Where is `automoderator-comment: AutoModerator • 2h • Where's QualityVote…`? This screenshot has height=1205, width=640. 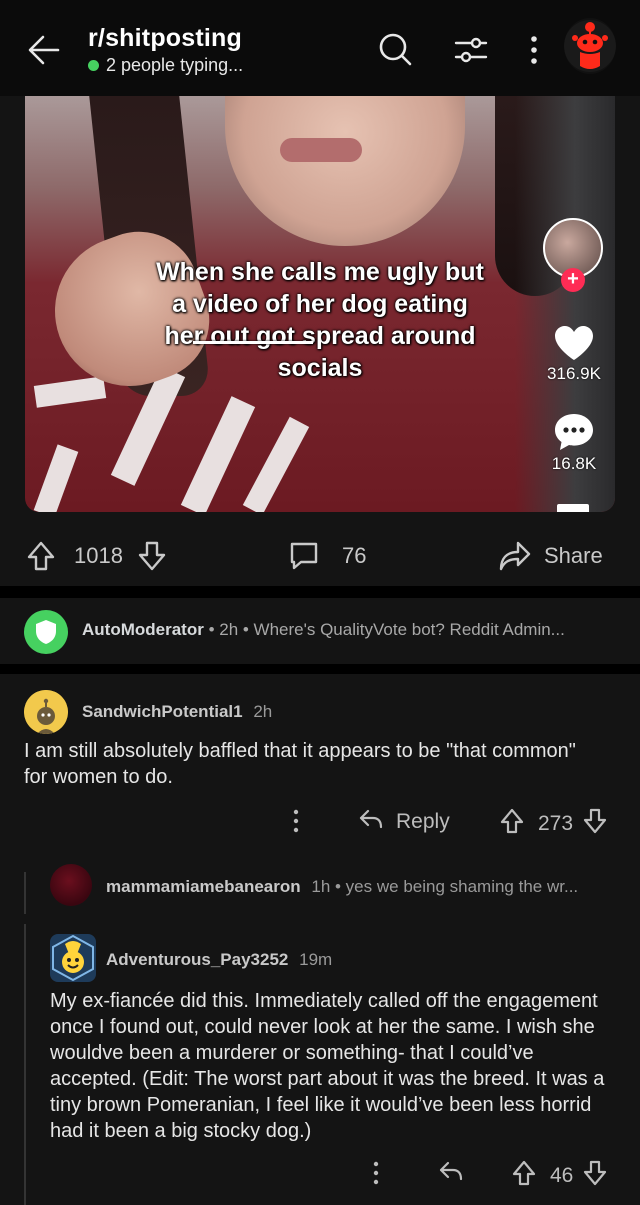 automoderator-comment: AutoModerator • 2h • Where's QualityVote… is located at coordinates (320, 631).